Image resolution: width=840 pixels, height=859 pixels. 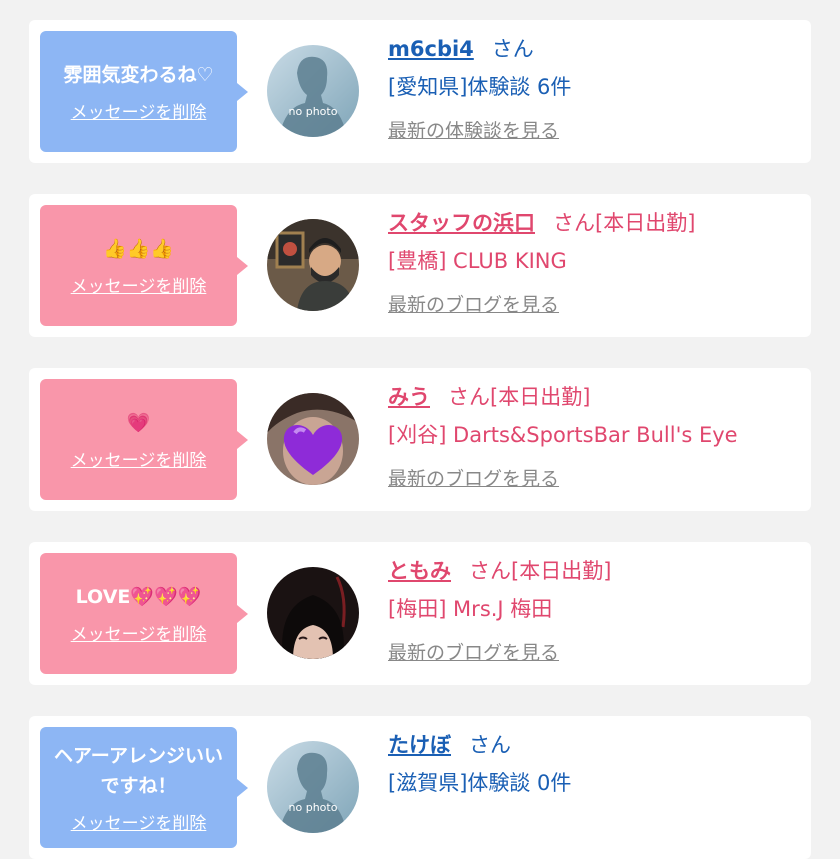 What do you see at coordinates (144, 439) in the screenshot?
I see `message-bubble: 💗 メッセージを削除` at bounding box center [144, 439].